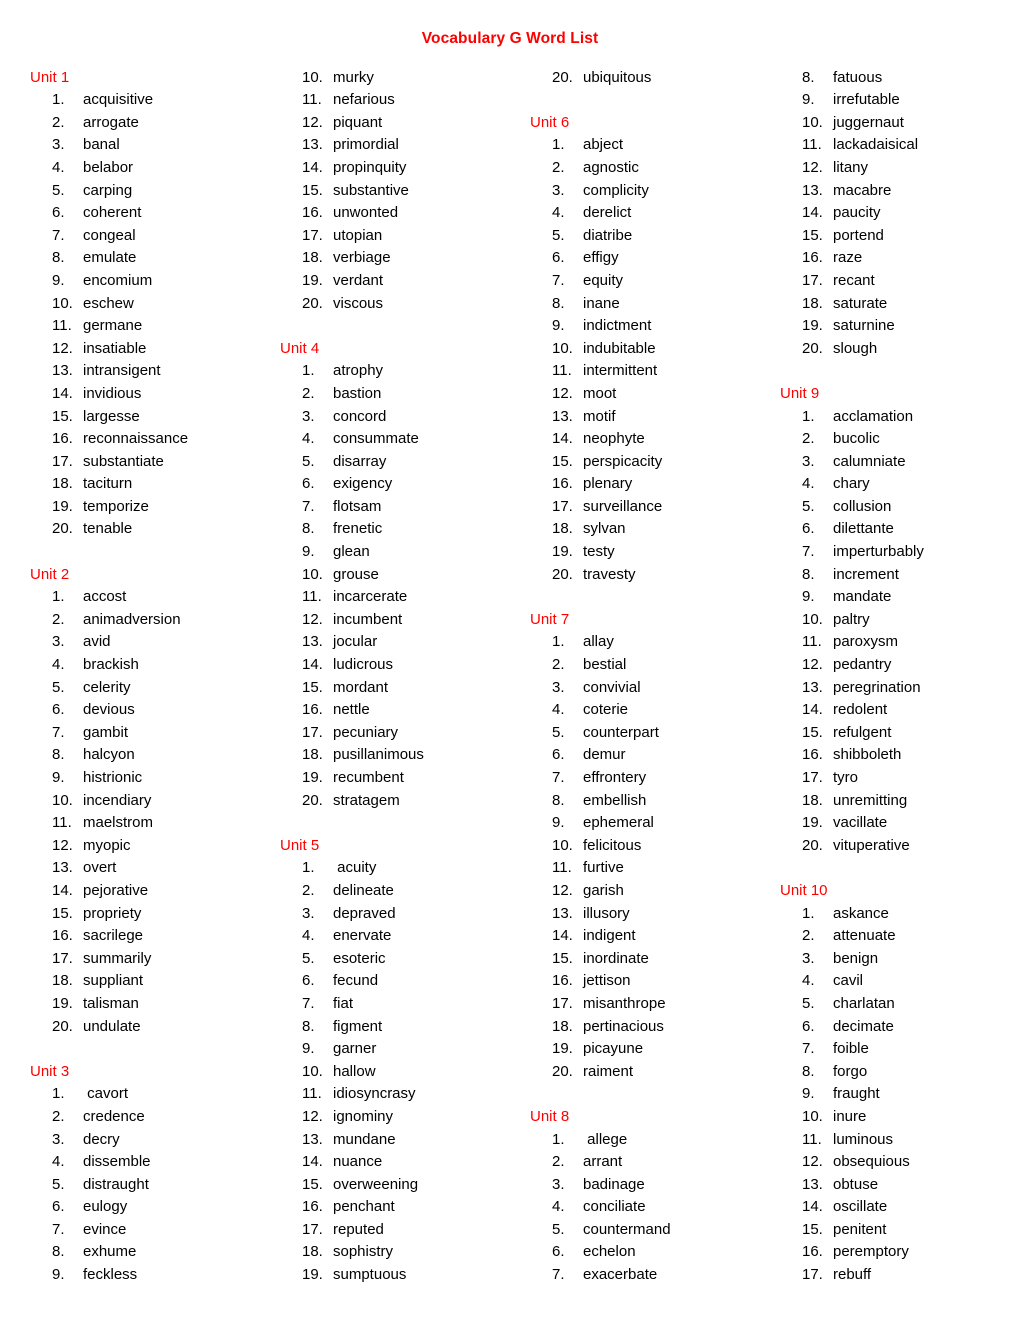  What do you see at coordinates (141, 1207) in the screenshot?
I see `list-item: 6. eulogy` at bounding box center [141, 1207].